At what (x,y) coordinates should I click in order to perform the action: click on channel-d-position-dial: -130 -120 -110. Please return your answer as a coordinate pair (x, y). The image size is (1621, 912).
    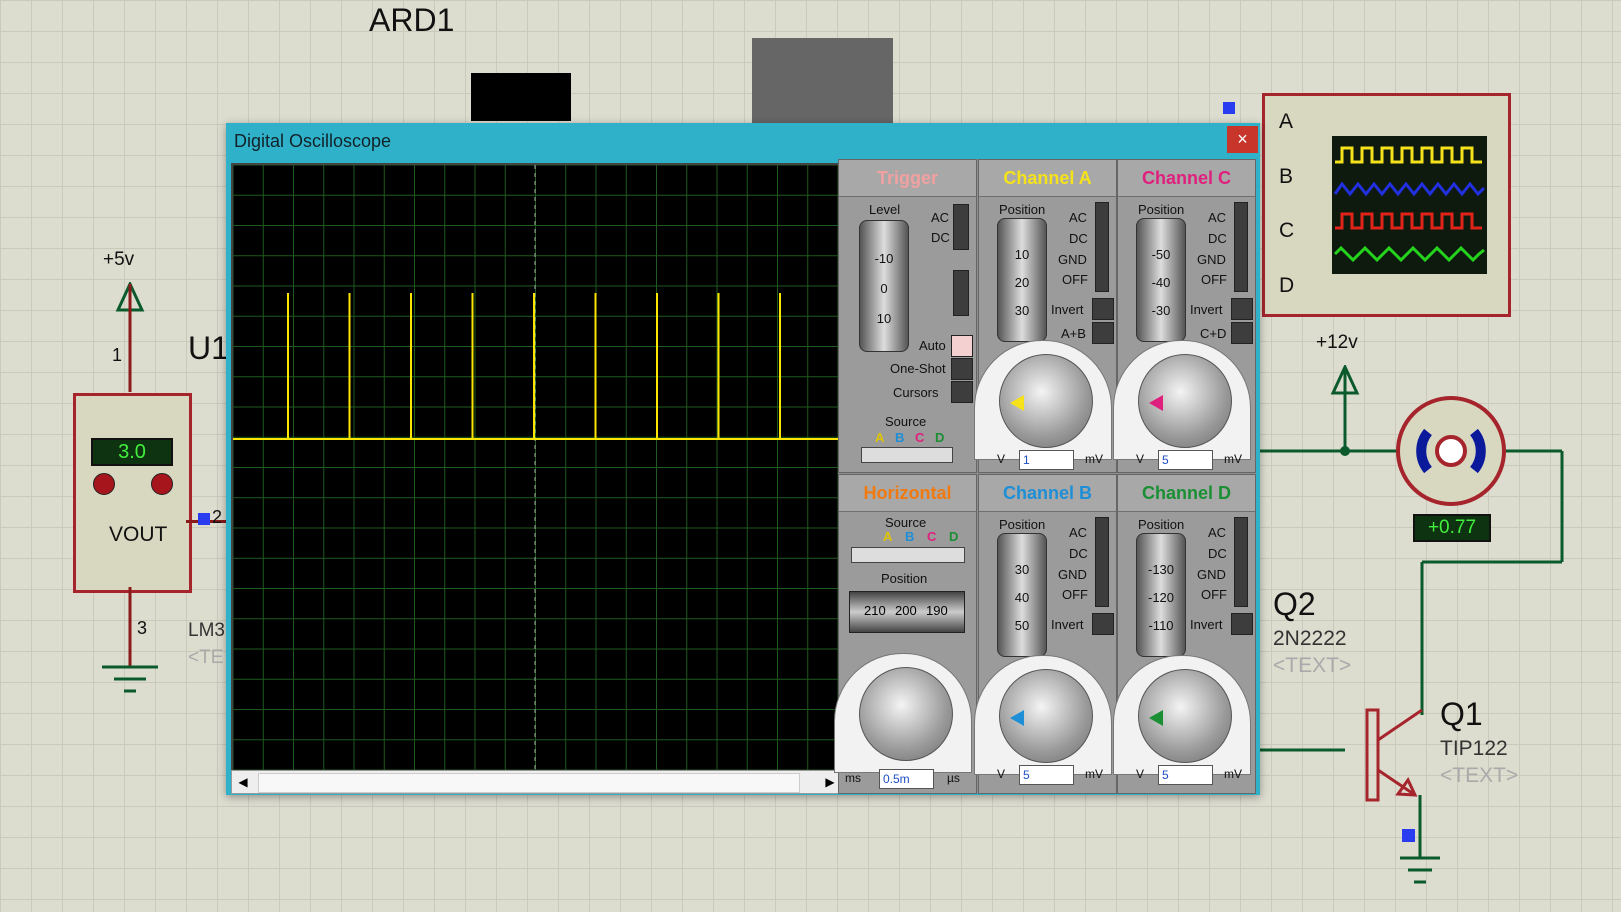
    Looking at the image, I should click on (1161, 595).